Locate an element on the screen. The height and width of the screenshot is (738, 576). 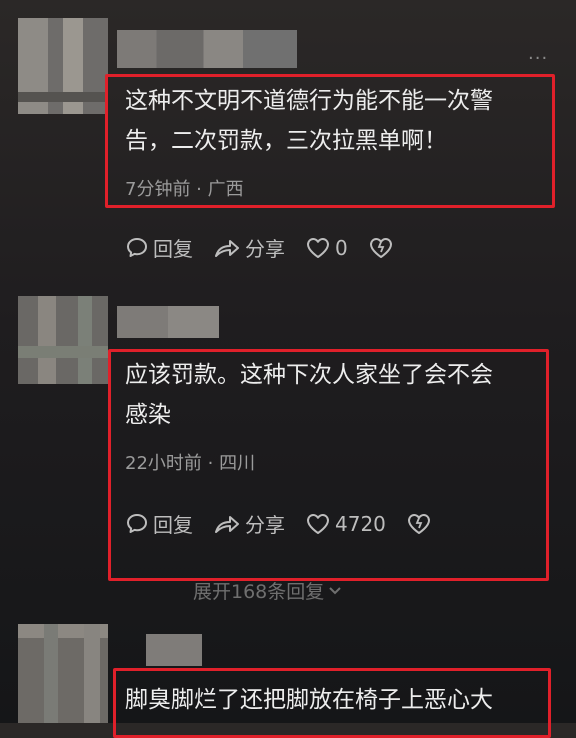
comment-text-line: 应该罚款。这种下次人家坐了会不会 is located at coordinates (309, 375).